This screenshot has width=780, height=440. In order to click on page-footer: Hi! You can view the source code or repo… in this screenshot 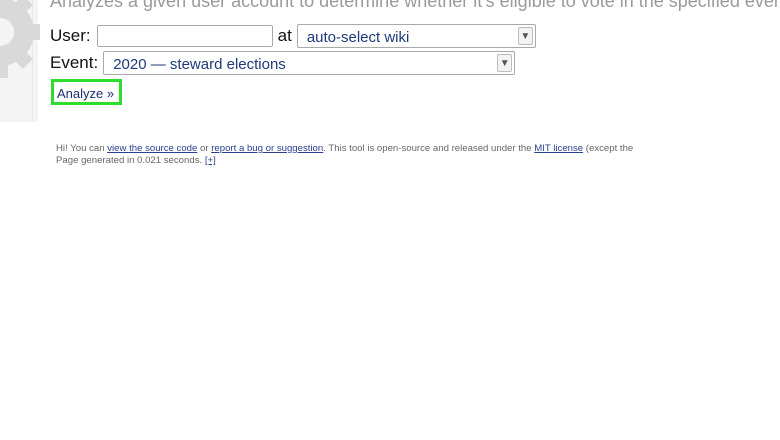, I will do `click(344, 155)`.